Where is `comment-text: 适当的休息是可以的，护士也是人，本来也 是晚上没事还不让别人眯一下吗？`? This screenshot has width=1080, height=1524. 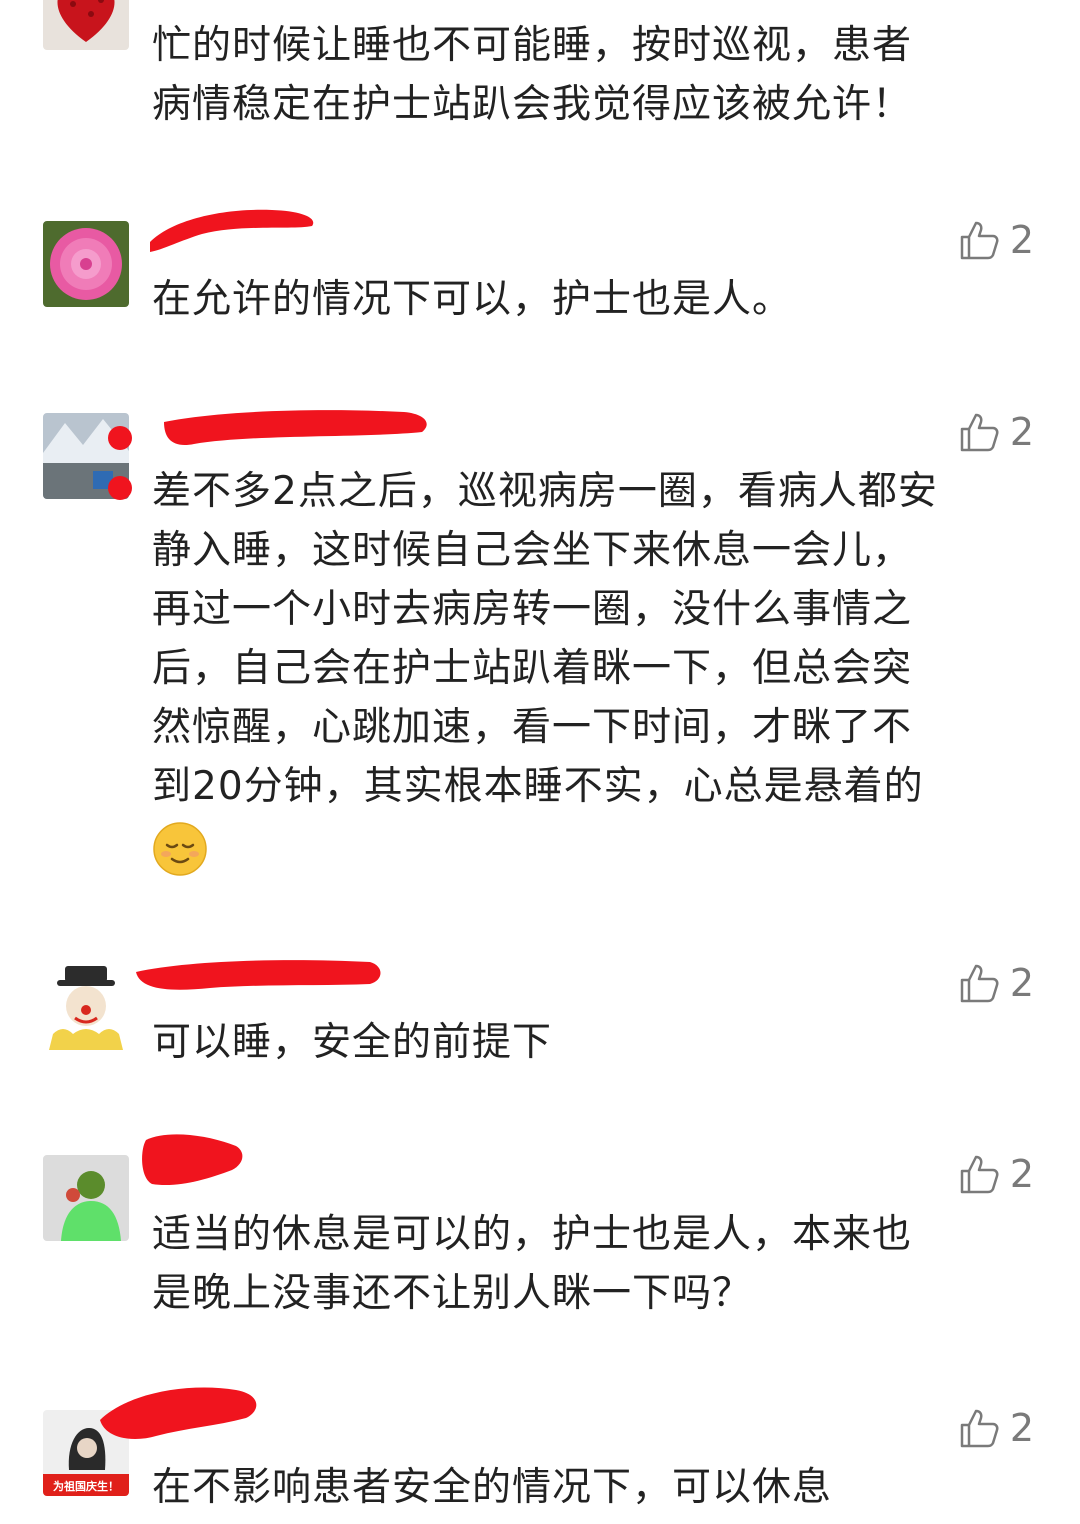 comment-text: 适当的休息是可以的，护士也是人，本来也 是晚上没事还不让别人眯一下吗？ is located at coordinates (532, 1264).